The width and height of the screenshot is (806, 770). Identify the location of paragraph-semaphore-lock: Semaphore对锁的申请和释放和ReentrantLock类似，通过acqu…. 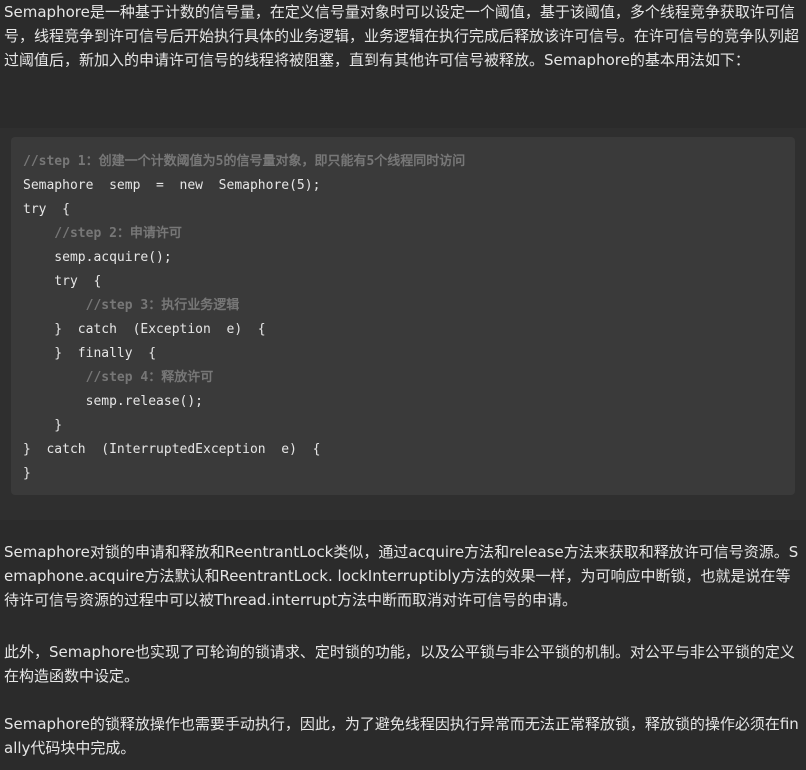
(401, 576).